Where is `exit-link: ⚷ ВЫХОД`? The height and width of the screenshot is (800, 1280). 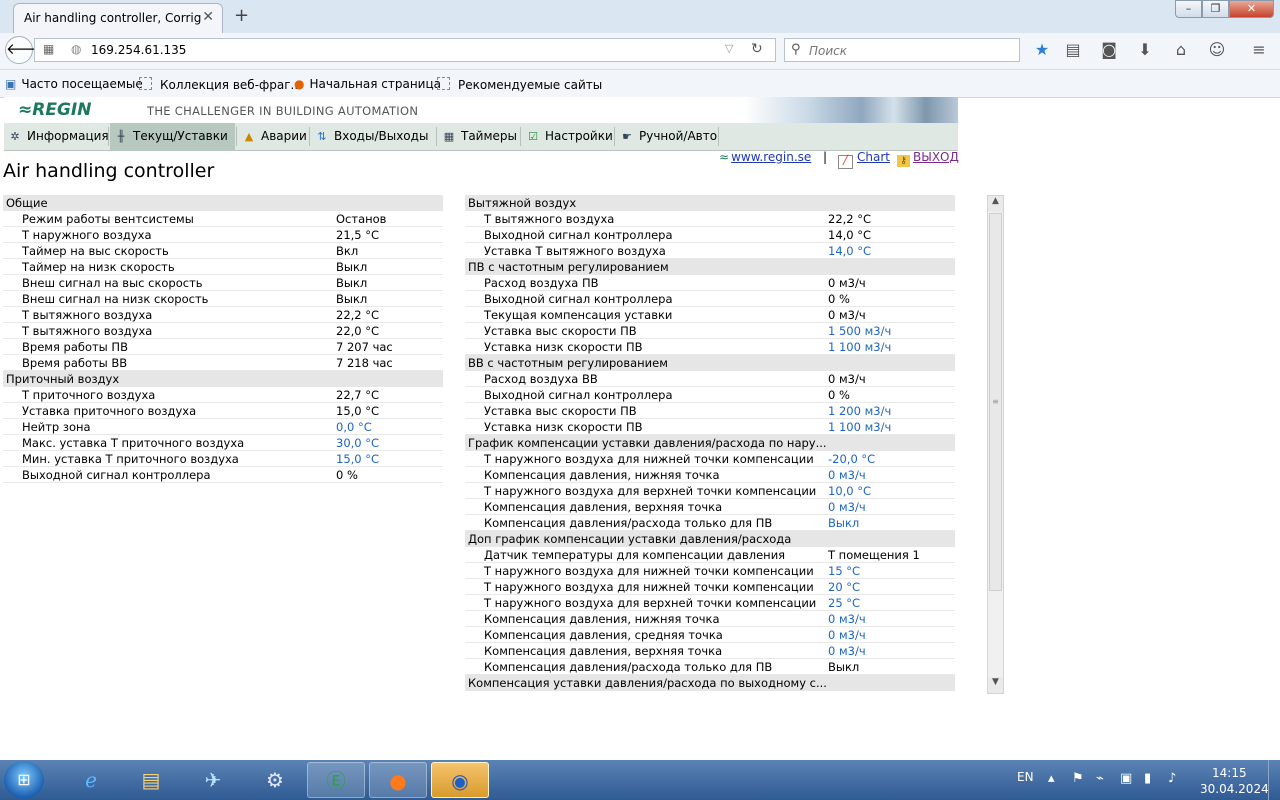 exit-link: ⚷ ВЫХОД is located at coordinates (928, 158).